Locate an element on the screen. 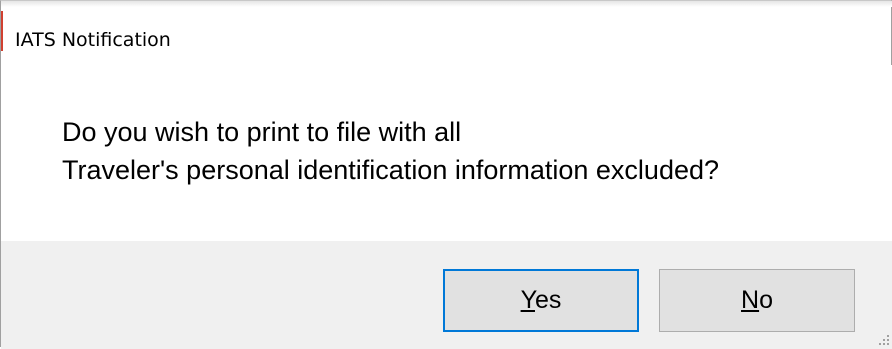 The width and height of the screenshot is (892, 349). size-grip-icon is located at coordinates (883, 339).